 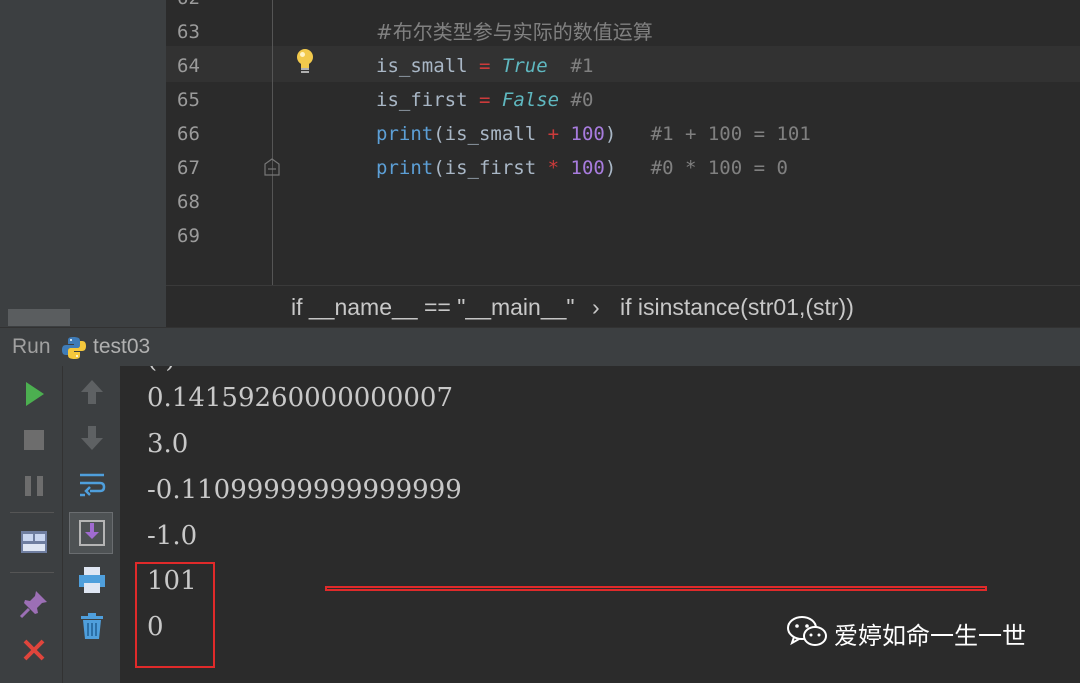 What do you see at coordinates (31, 346) in the screenshot?
I see `run-label: Run` at bounding box center [31, 346].